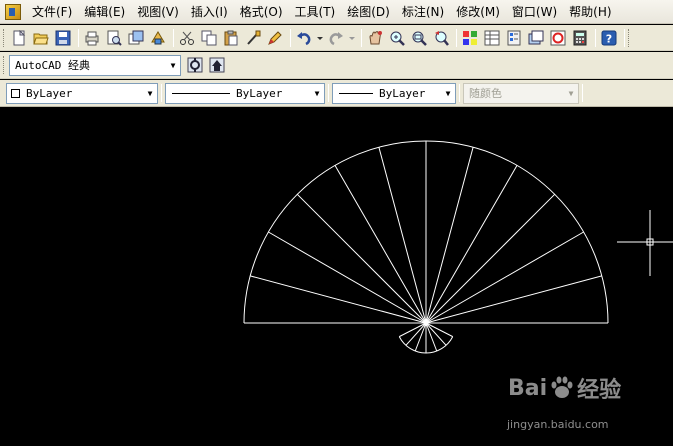 The width and height of the screenshot is (673, 446). Describe the element at coordinates (336, 65) in the screenshot. I see `workspaces-toolbar: AutoCAD 经典 ▼` at that location.